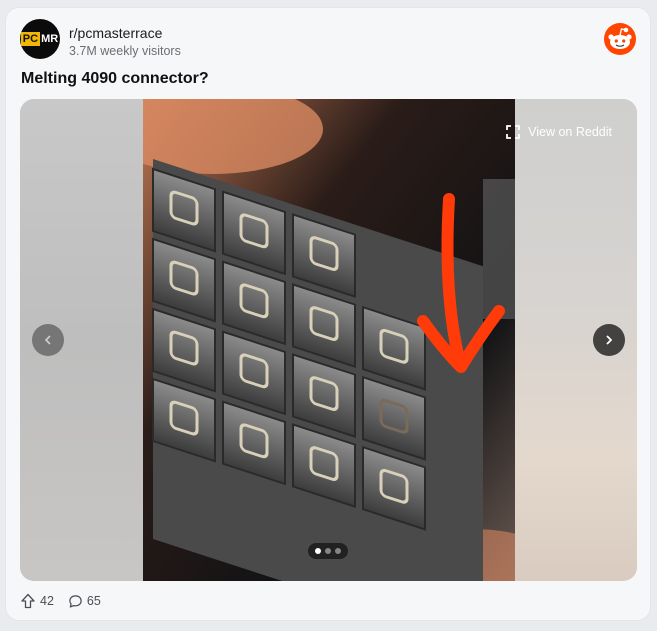 The image size is (657, 631). What do you see at coordinates (28, 601) in the screenshot?
I see `upvote-arrow-icon` at bounding box center [28, 601].